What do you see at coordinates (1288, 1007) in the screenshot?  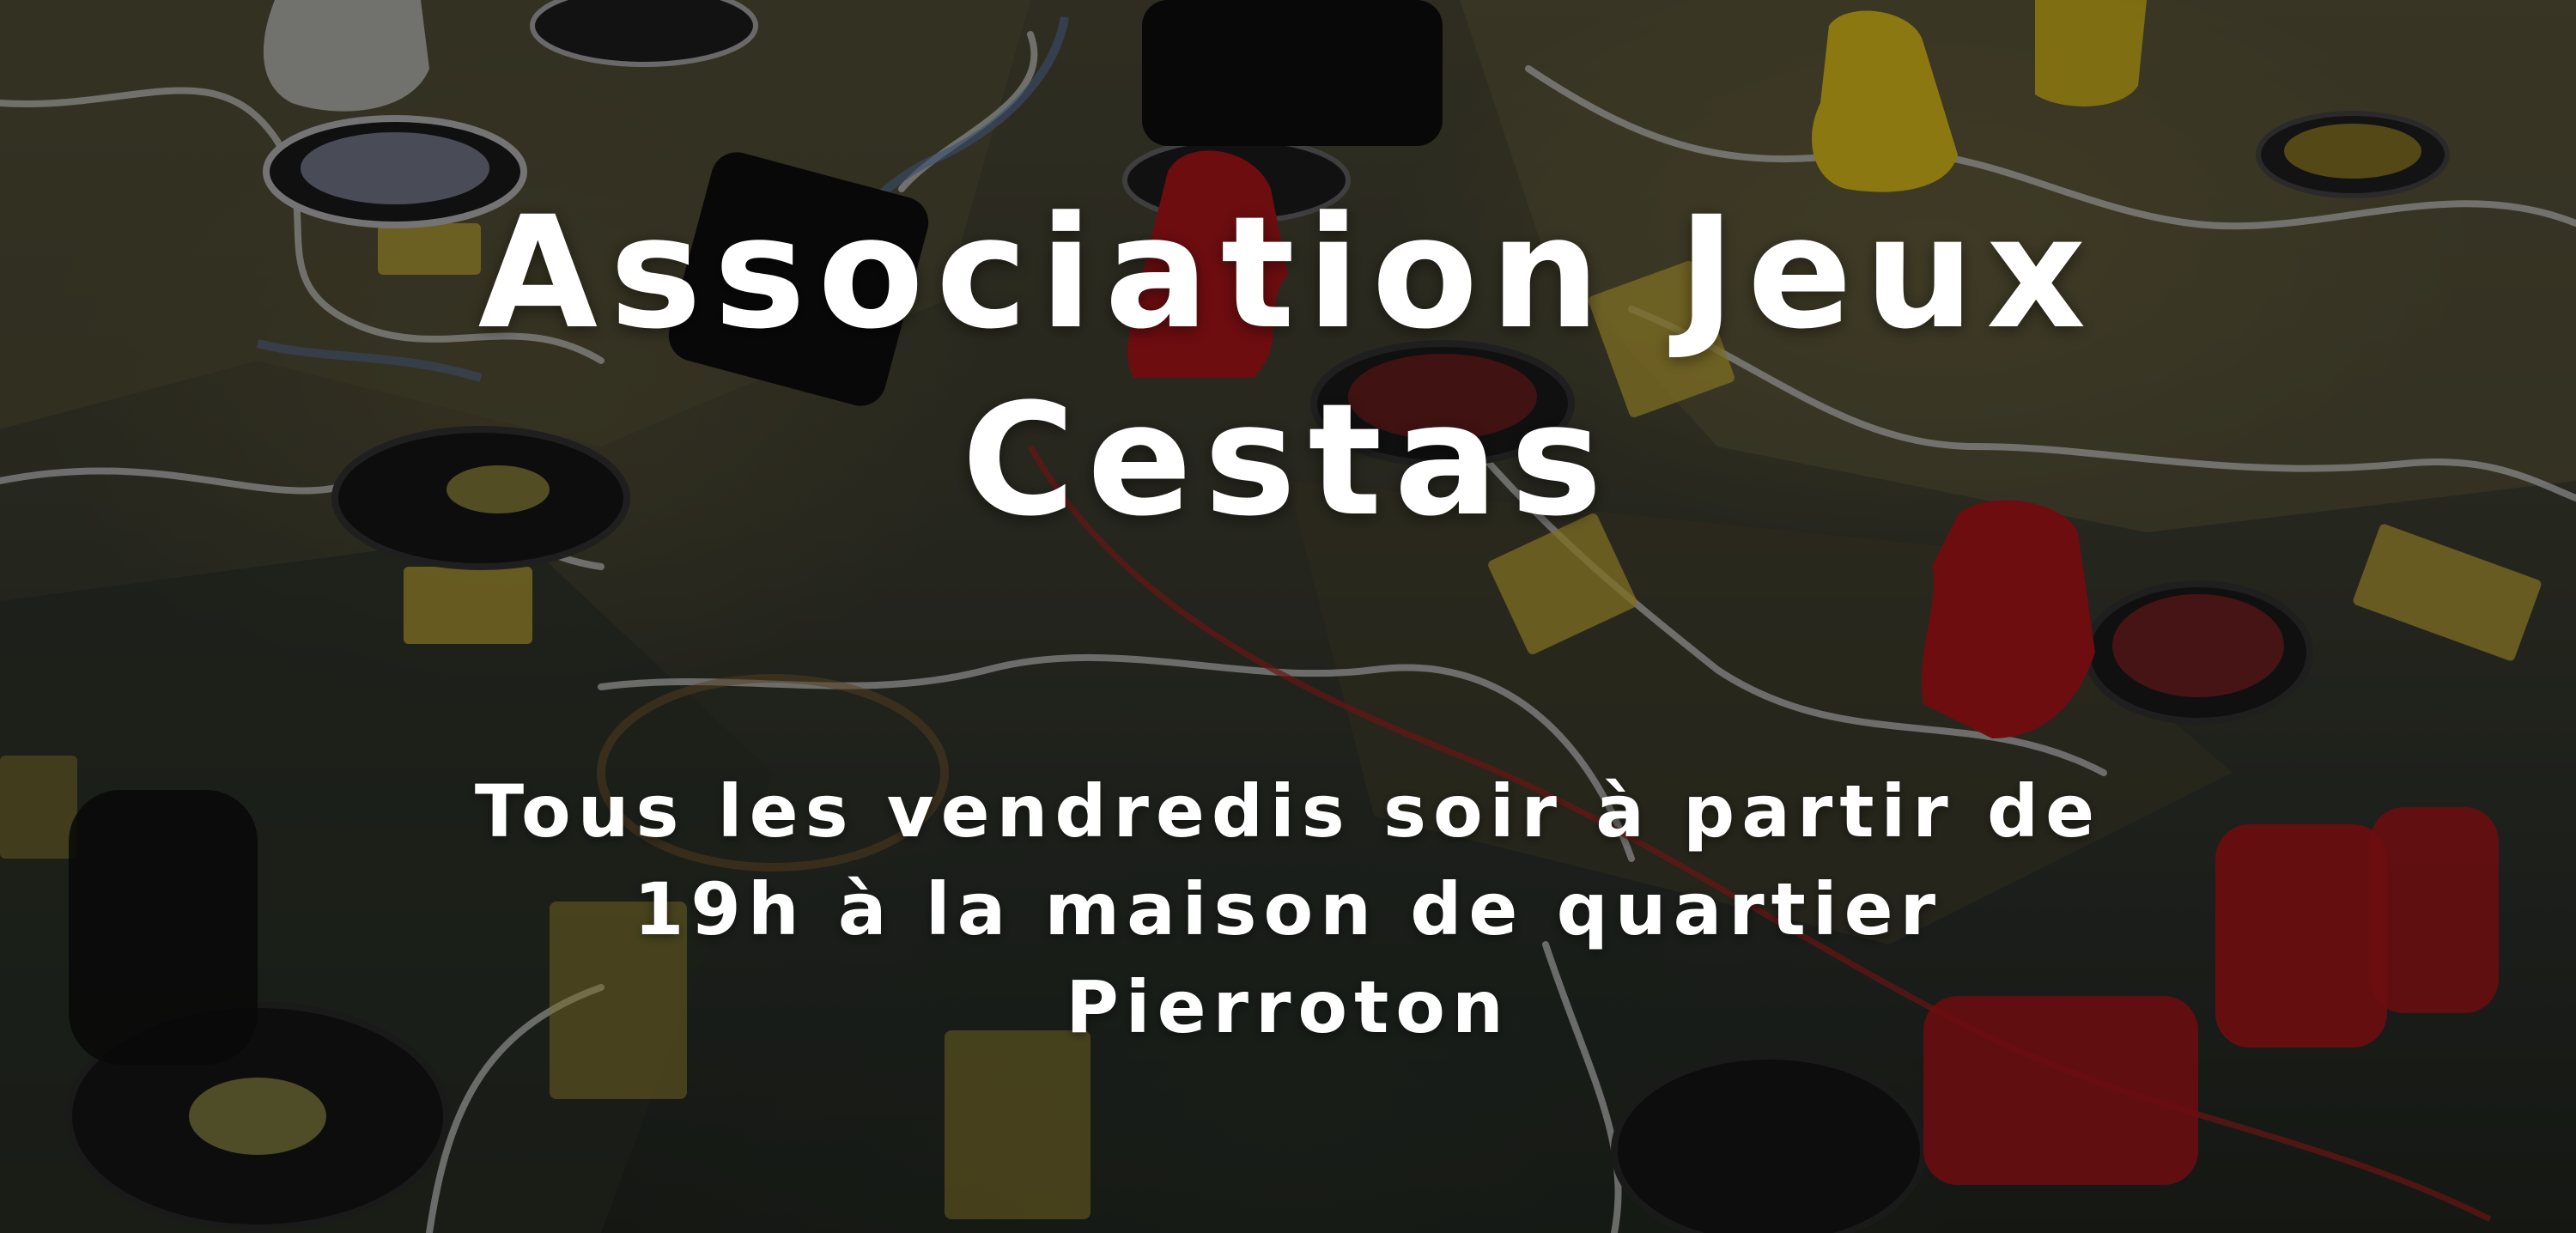 I see `subtitle-line: Pierroton` at bounding box center [1288, 1007].